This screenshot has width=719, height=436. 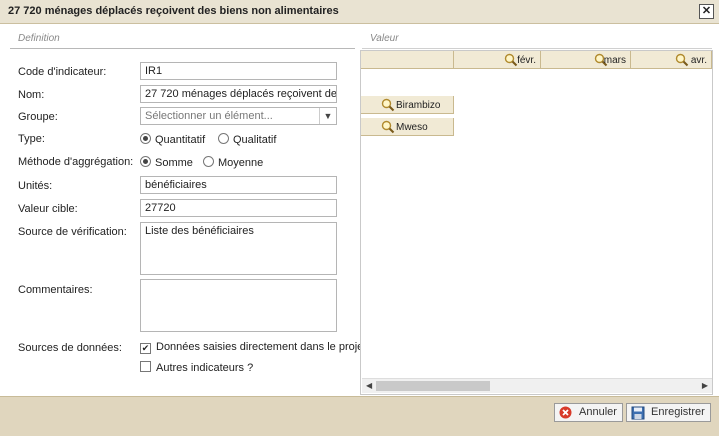 What do you see at coordinates (174, 163) in the screenshot?
I see `methode-option-label: Somme` at bounding box center [174, 163].